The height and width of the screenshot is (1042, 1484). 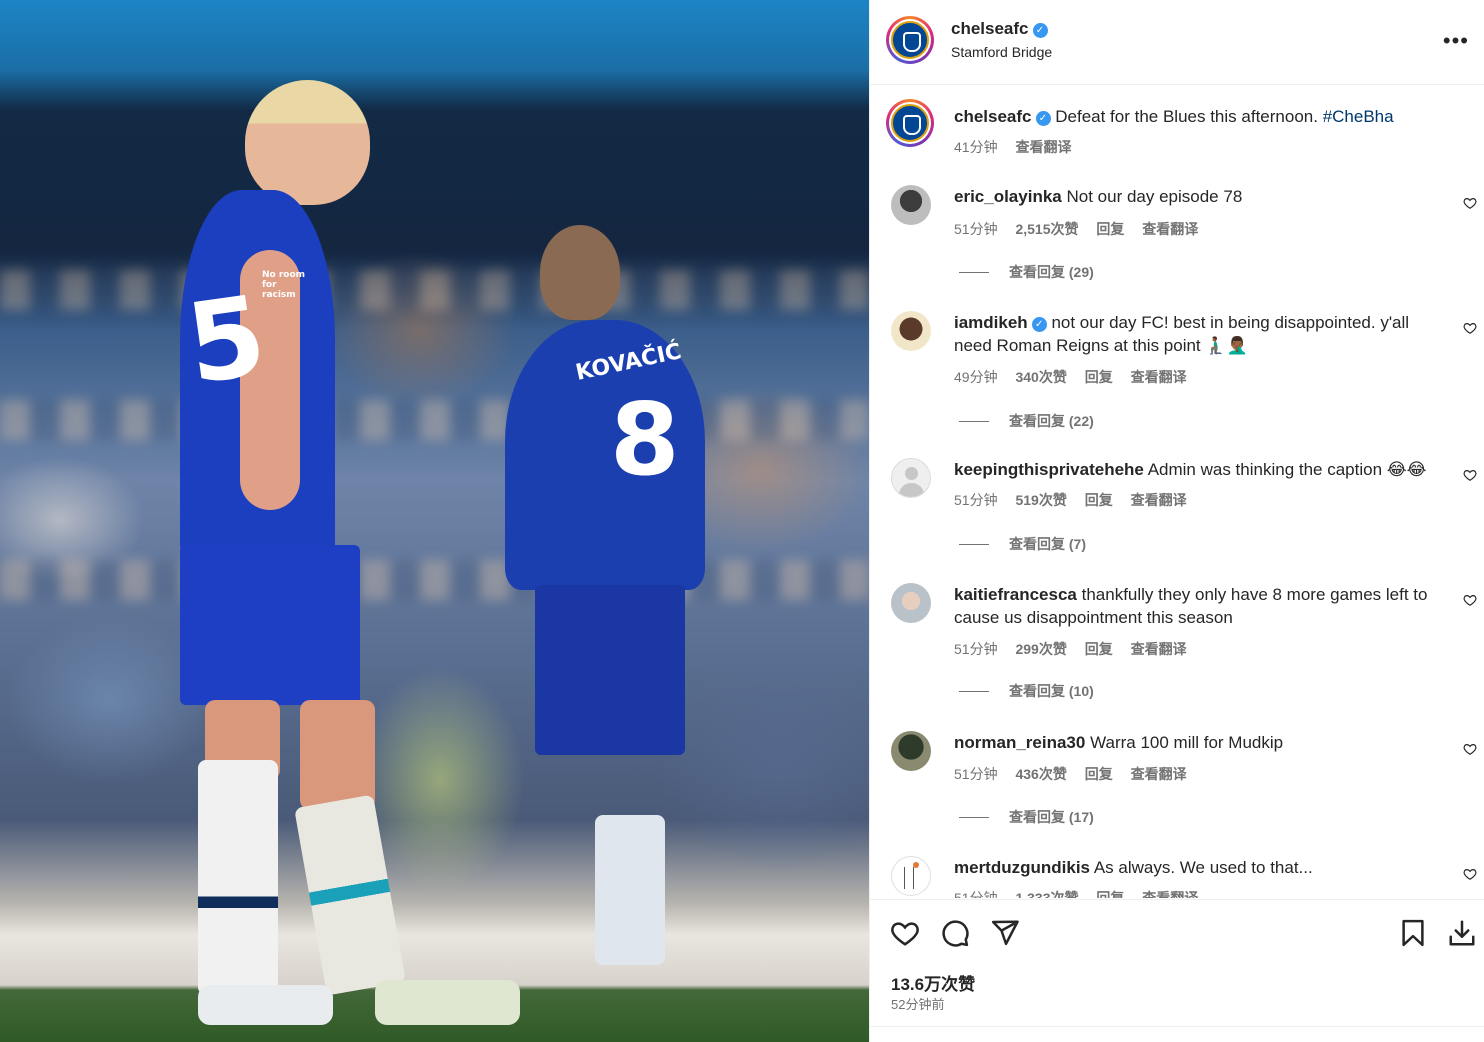 I want to click on chelsea-crest-icon, so click(x=910, y=40).